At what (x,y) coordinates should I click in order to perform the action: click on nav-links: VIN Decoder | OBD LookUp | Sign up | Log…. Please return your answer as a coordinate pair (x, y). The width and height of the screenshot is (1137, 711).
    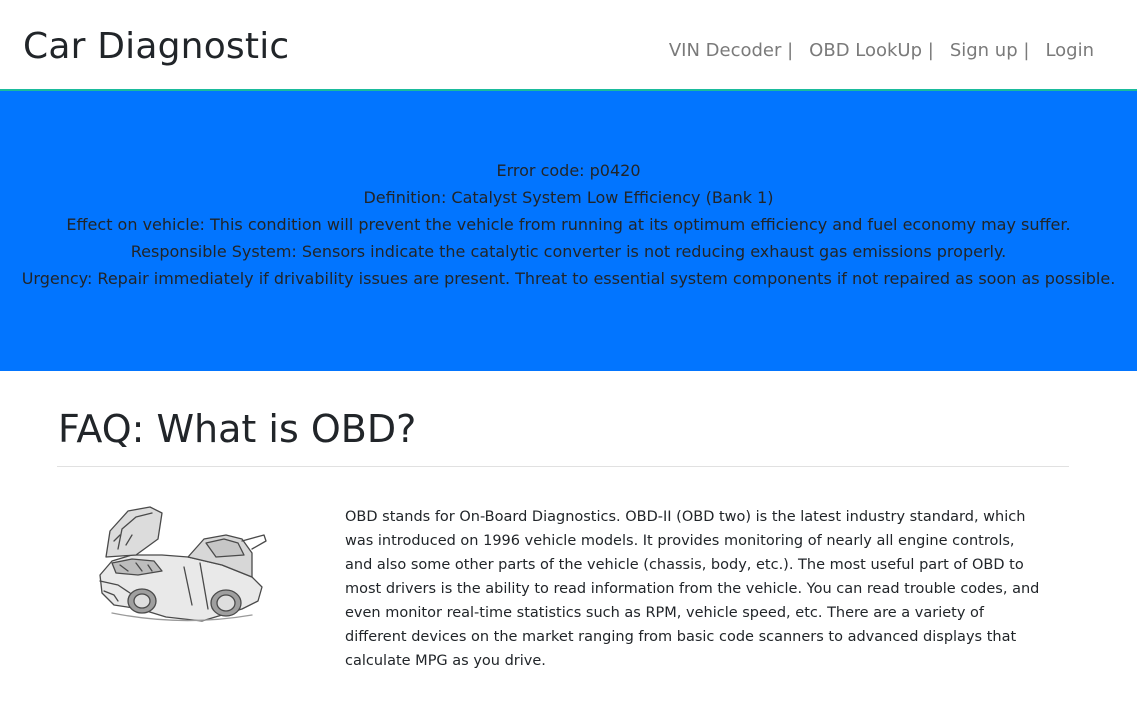
    Looking at the image, I should click on (881, 51).